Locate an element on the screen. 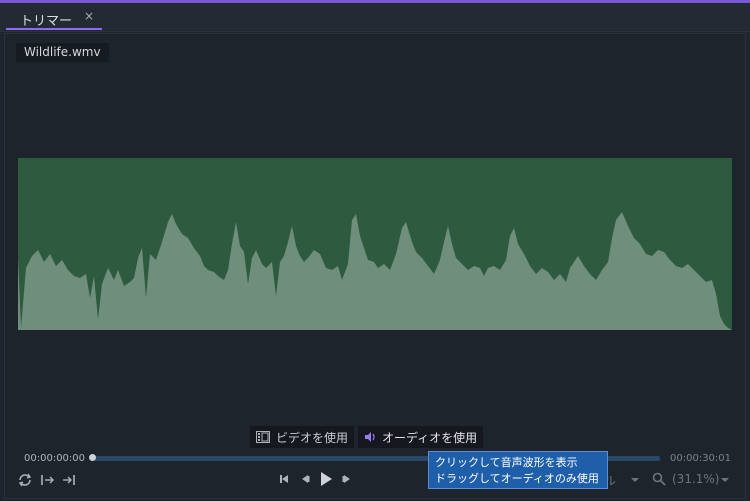 The width and height of the screenshot is (750, 501). mark-in-icon is located at coordinates (47, 480).